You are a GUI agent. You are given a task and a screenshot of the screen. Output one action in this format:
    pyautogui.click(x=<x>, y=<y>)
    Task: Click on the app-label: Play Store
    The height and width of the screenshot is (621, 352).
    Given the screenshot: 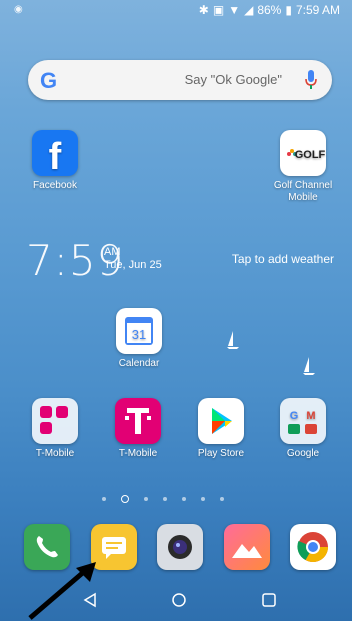 What is the action you would take?
    pyautogui.click(x=221, y=453)
    